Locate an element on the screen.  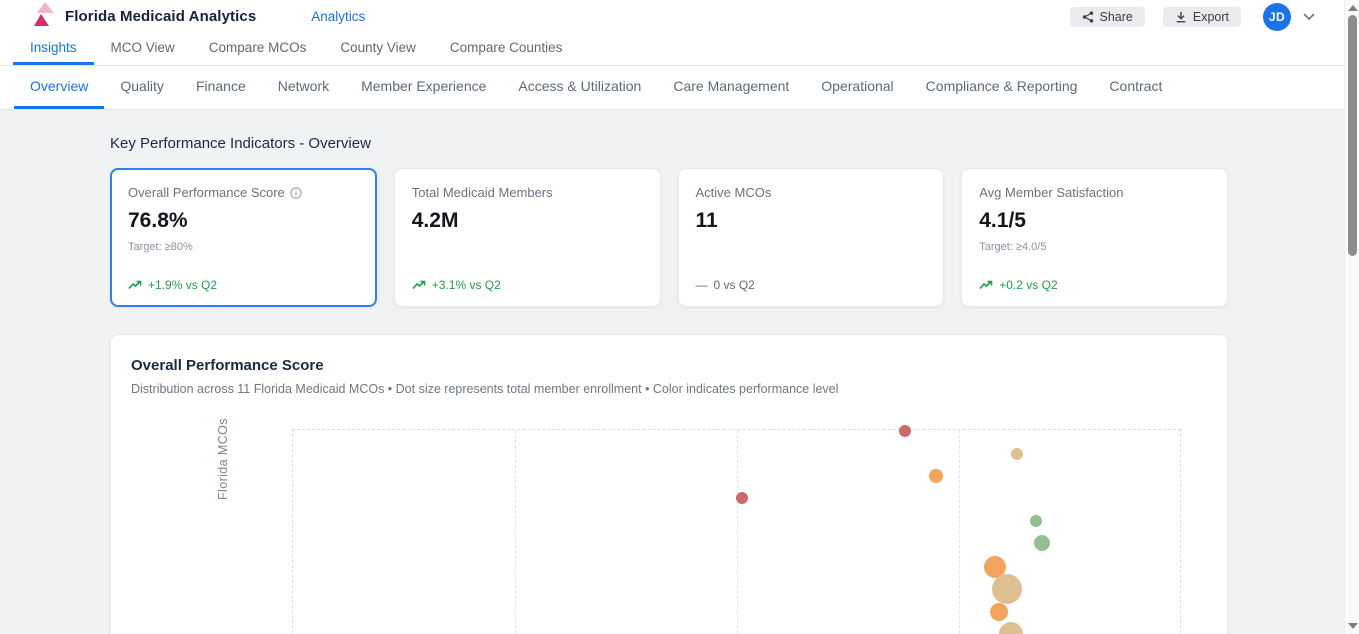
kpi-value: 4.2M is located at coordinates (435, 220).